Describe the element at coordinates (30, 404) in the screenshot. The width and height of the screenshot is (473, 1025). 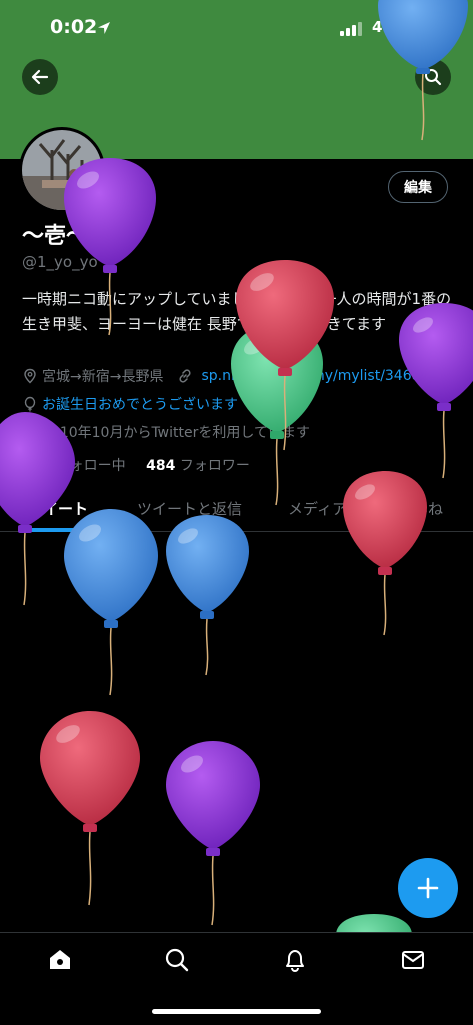
I see `balloon-icon` at that location.